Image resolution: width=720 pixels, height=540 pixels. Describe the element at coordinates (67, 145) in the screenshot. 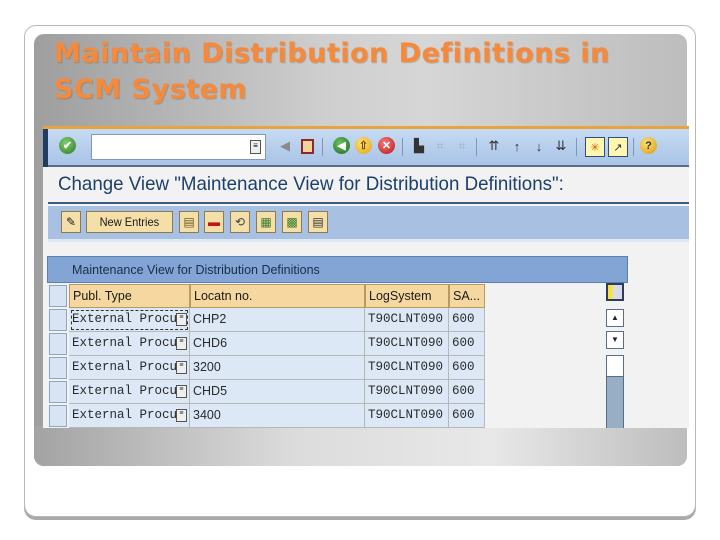

I see `enter-check-icon: ✔` at that location.